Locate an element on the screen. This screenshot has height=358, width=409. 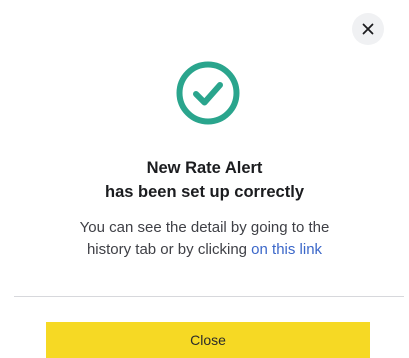
dialog-description-prefix: history tab or by clicking is located at coordinates (169, 249).